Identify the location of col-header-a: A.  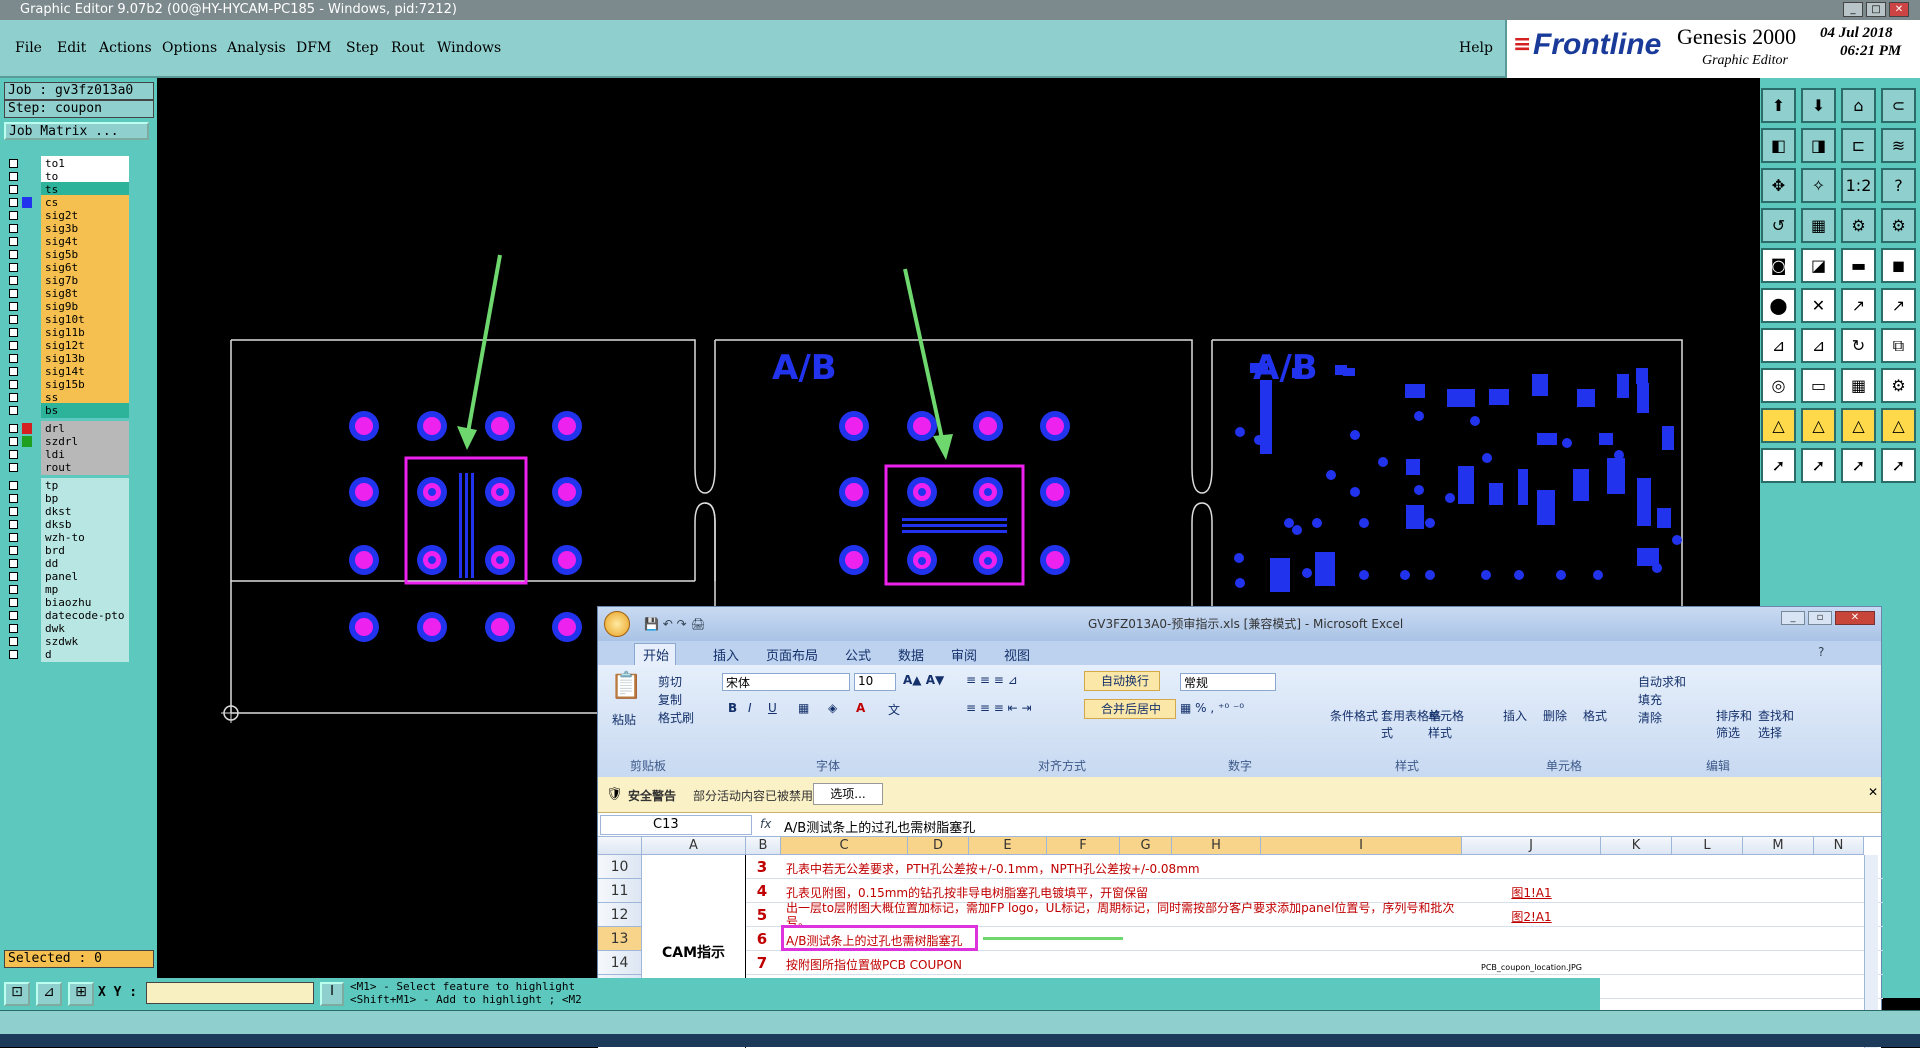
(694, 846).